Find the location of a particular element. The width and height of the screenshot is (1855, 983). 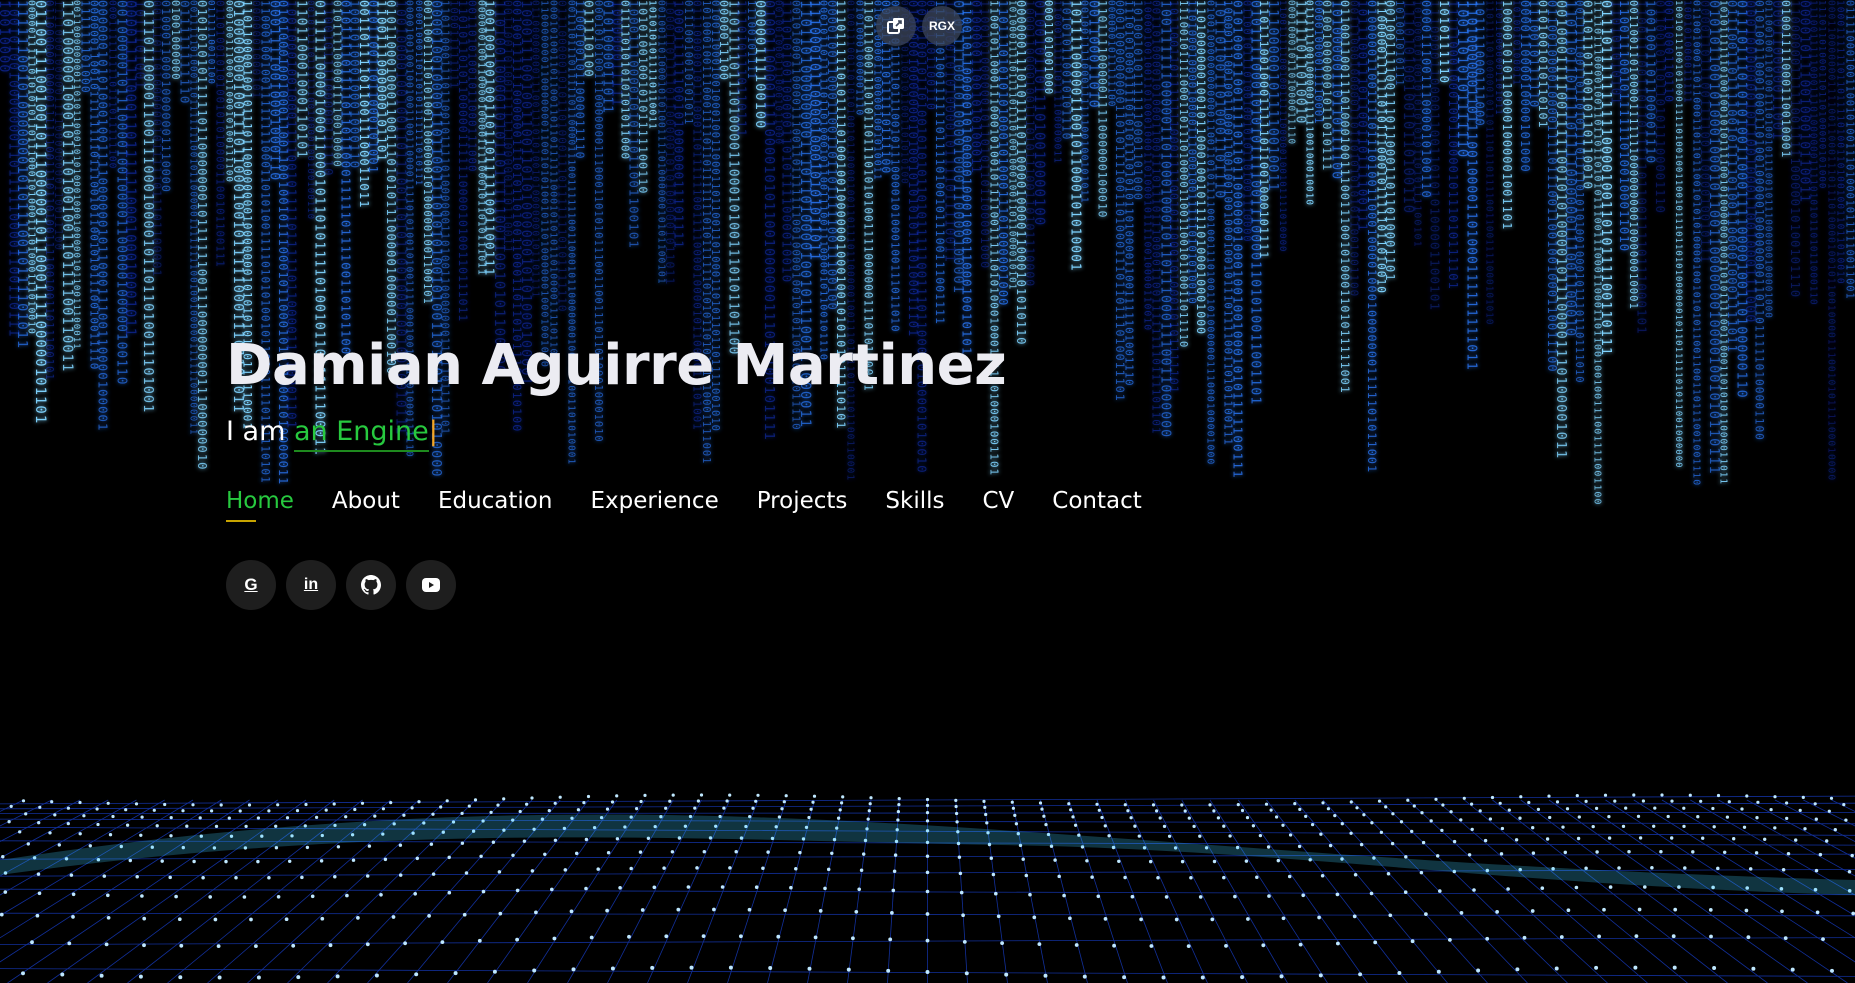

youtube-link is located at coordinates (431, 585).